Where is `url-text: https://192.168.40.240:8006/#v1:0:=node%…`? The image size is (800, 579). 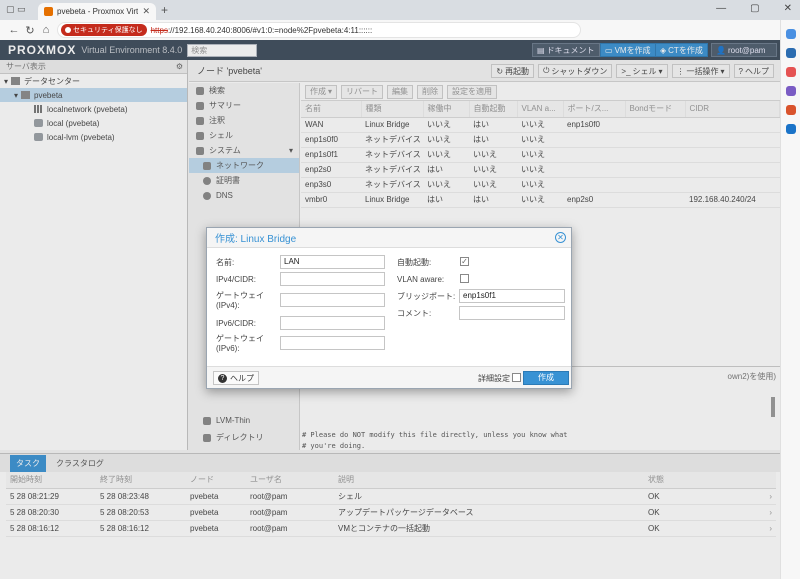
url-text: https://192.168.40.240:8006/#v1:0:=node%… is located at coordinates (262, 30).